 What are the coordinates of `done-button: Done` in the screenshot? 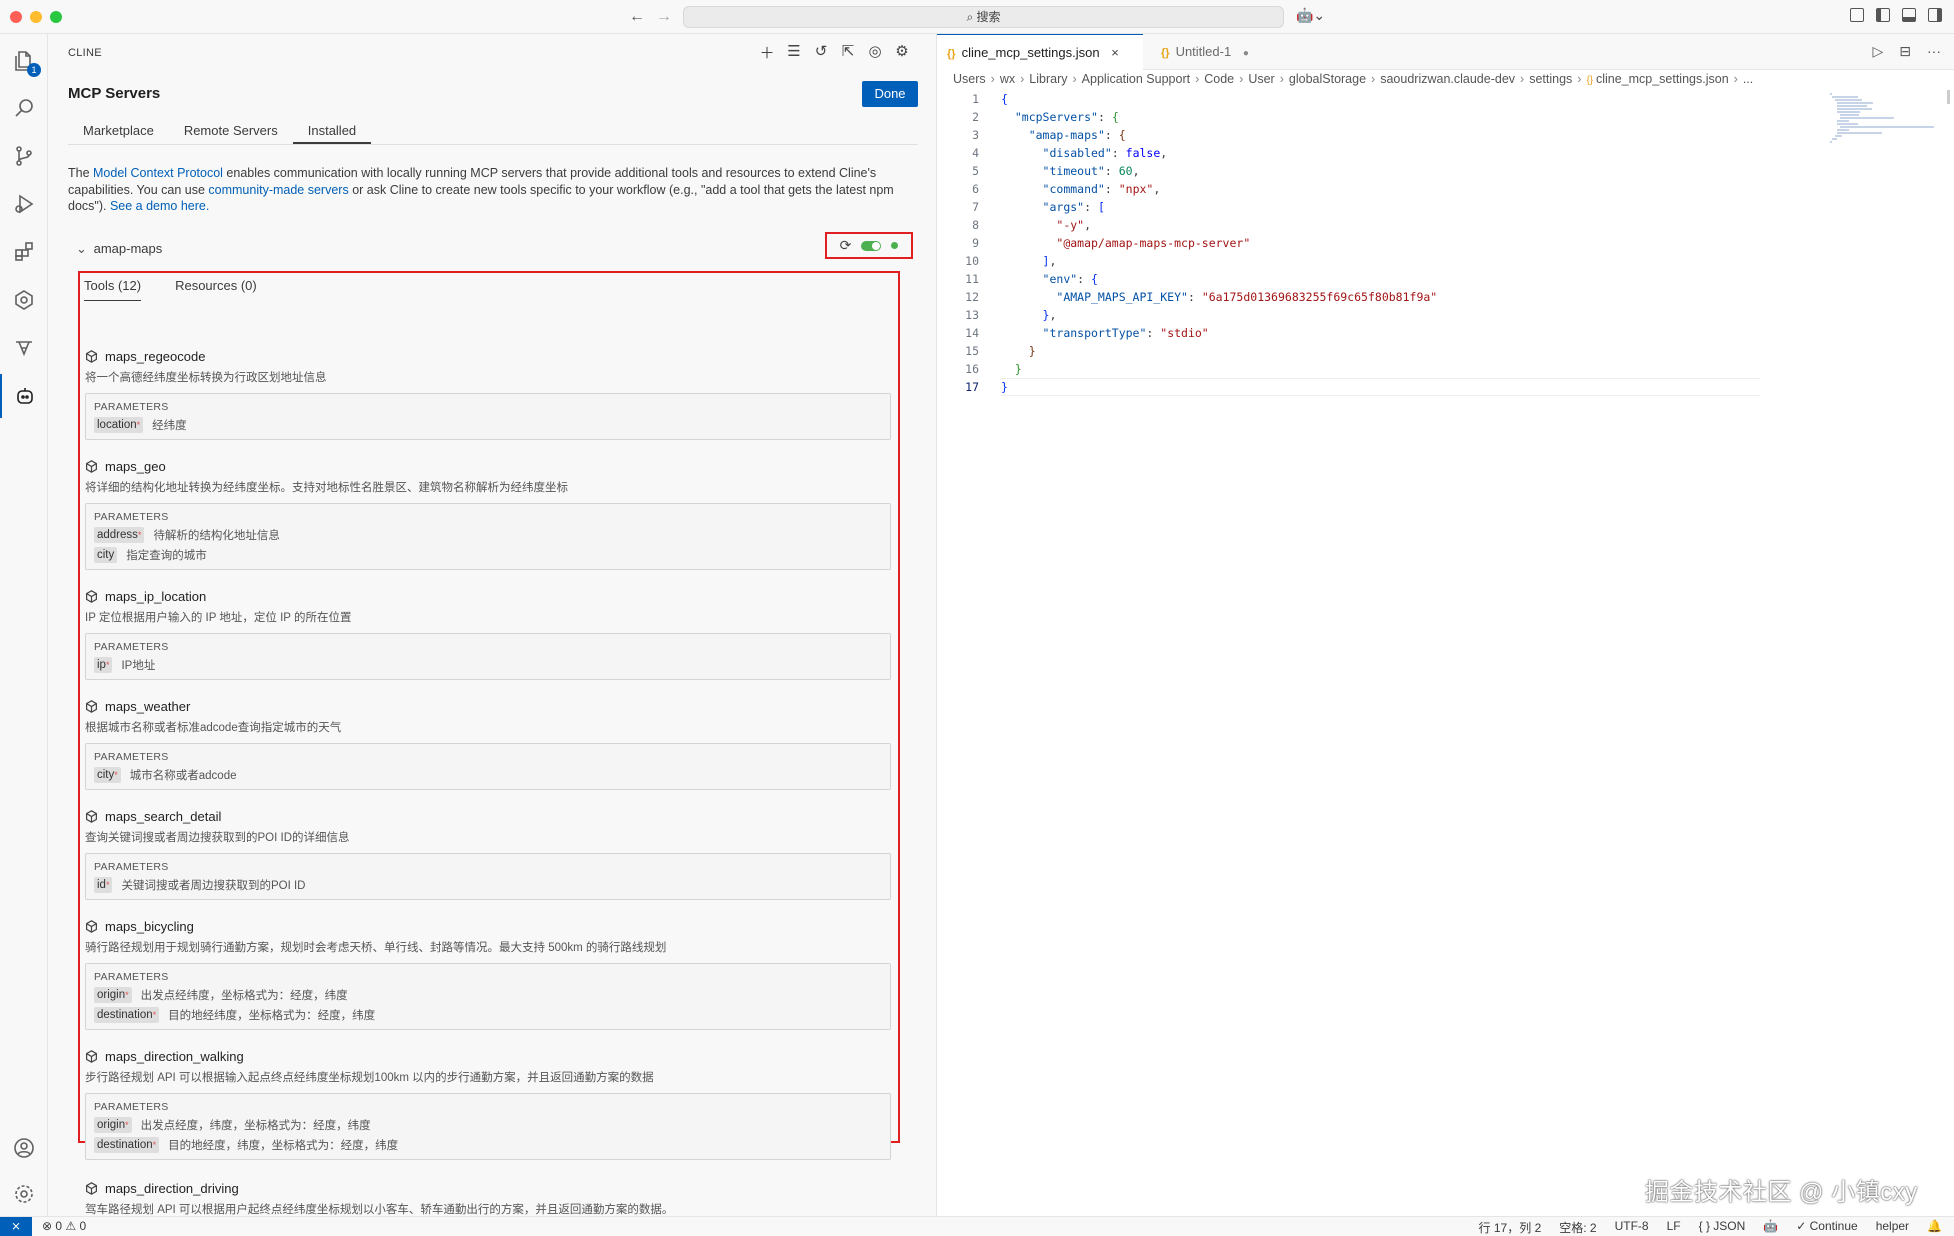 It's located at (890, 94).